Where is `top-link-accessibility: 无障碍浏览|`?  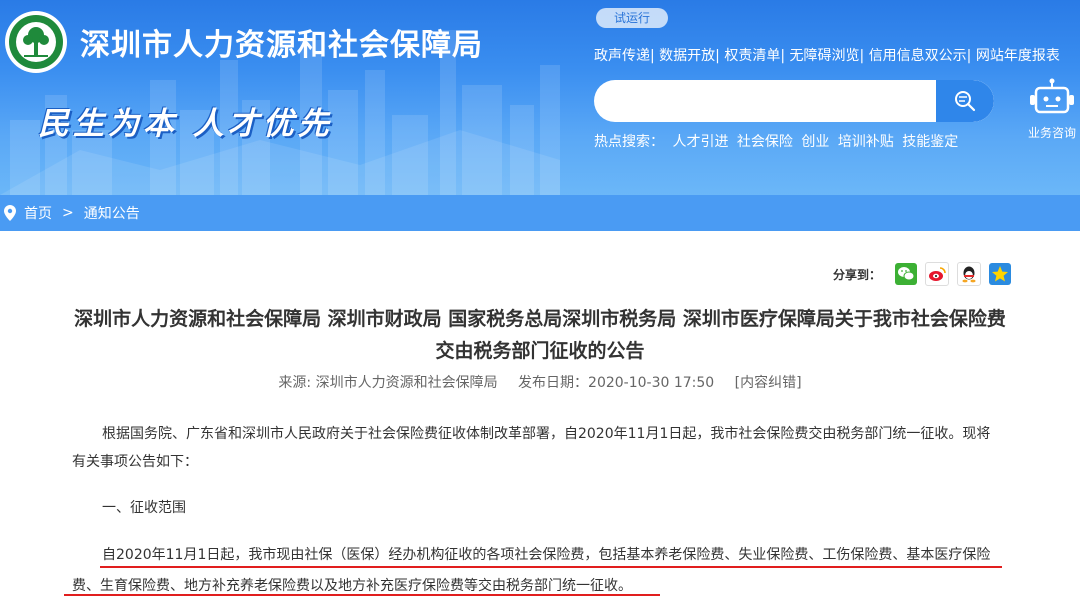 top-link-accessibility: 无障碍浏览| is located at coordinates (827, 55).